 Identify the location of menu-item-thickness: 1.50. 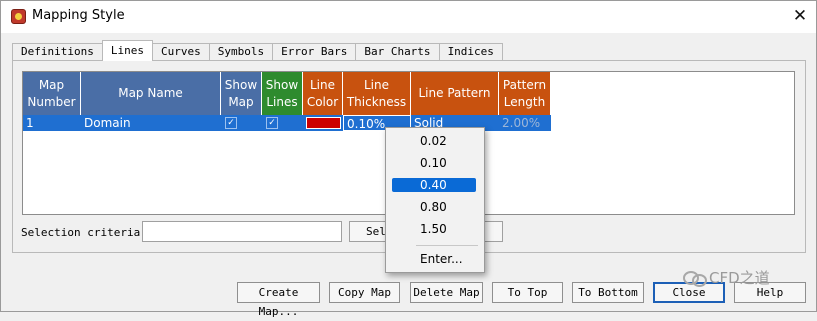
(434, 229).